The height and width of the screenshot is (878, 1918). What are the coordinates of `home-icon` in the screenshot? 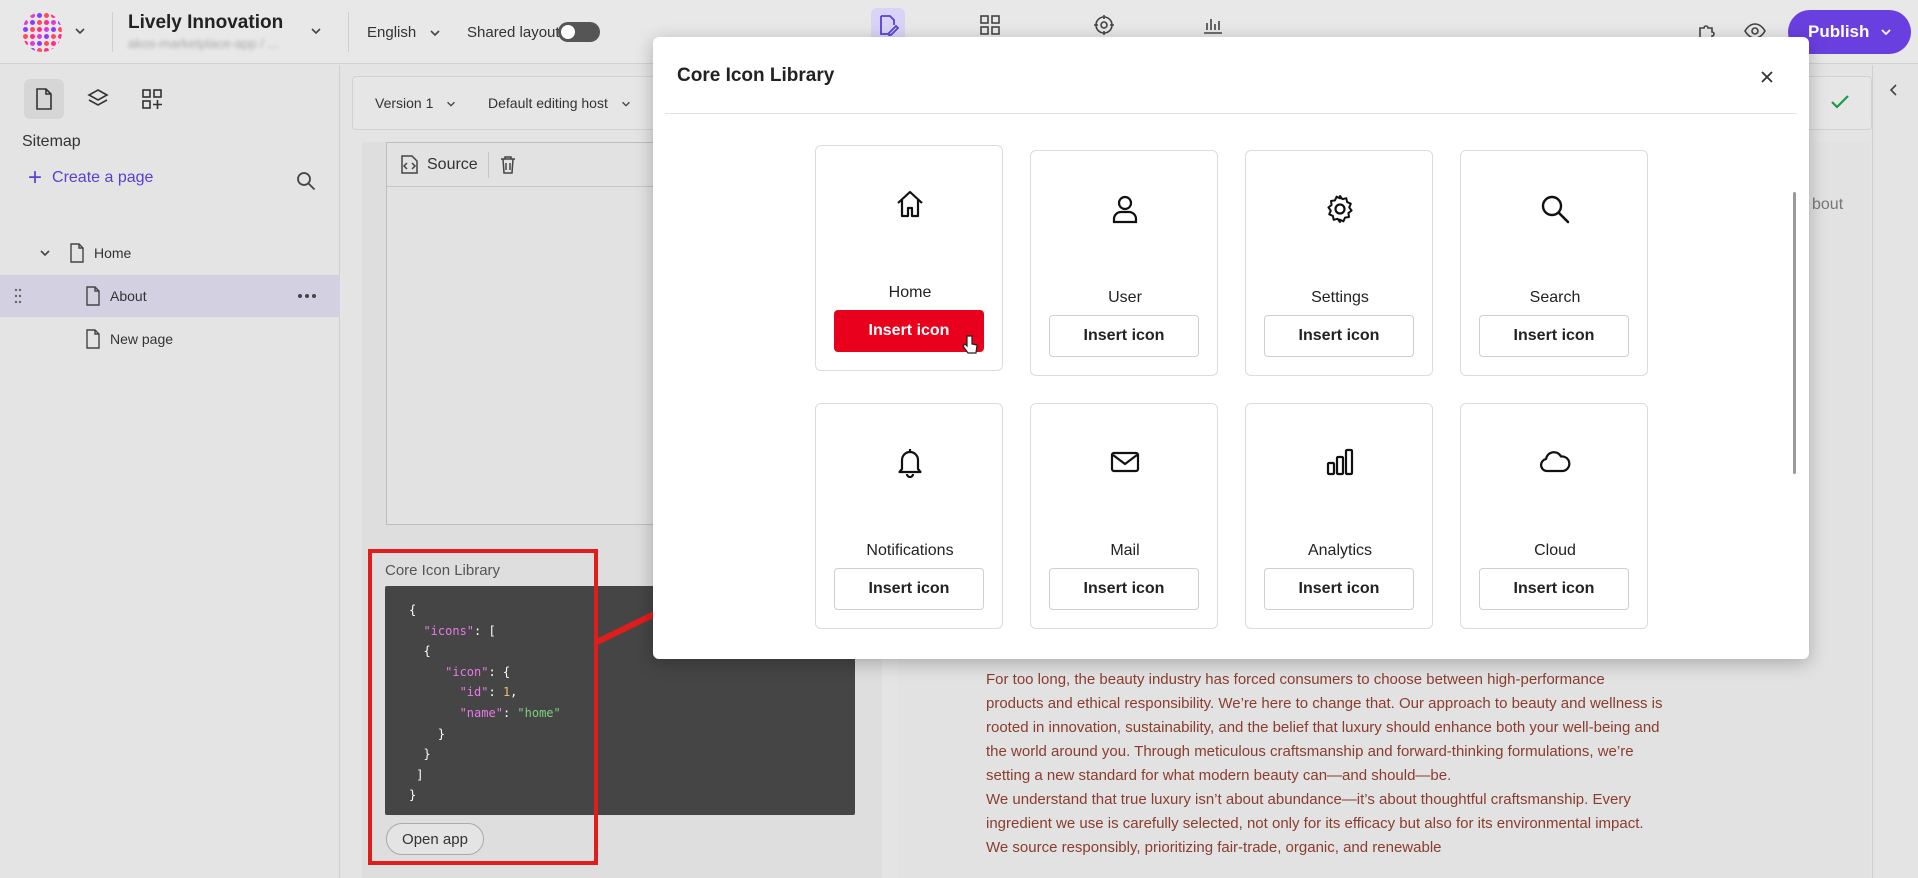 It's located at (910, 204).